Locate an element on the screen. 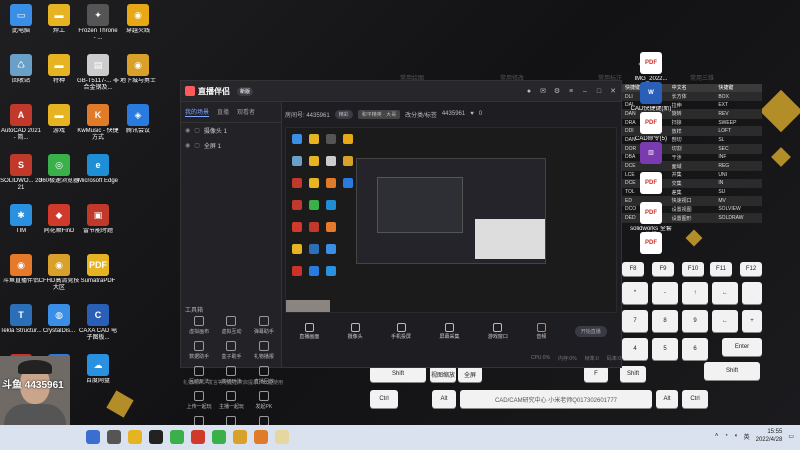 Image resolution: width=800 pixels, height=450 pixels. minimize-icon: – is located at coordinates (585, 91).